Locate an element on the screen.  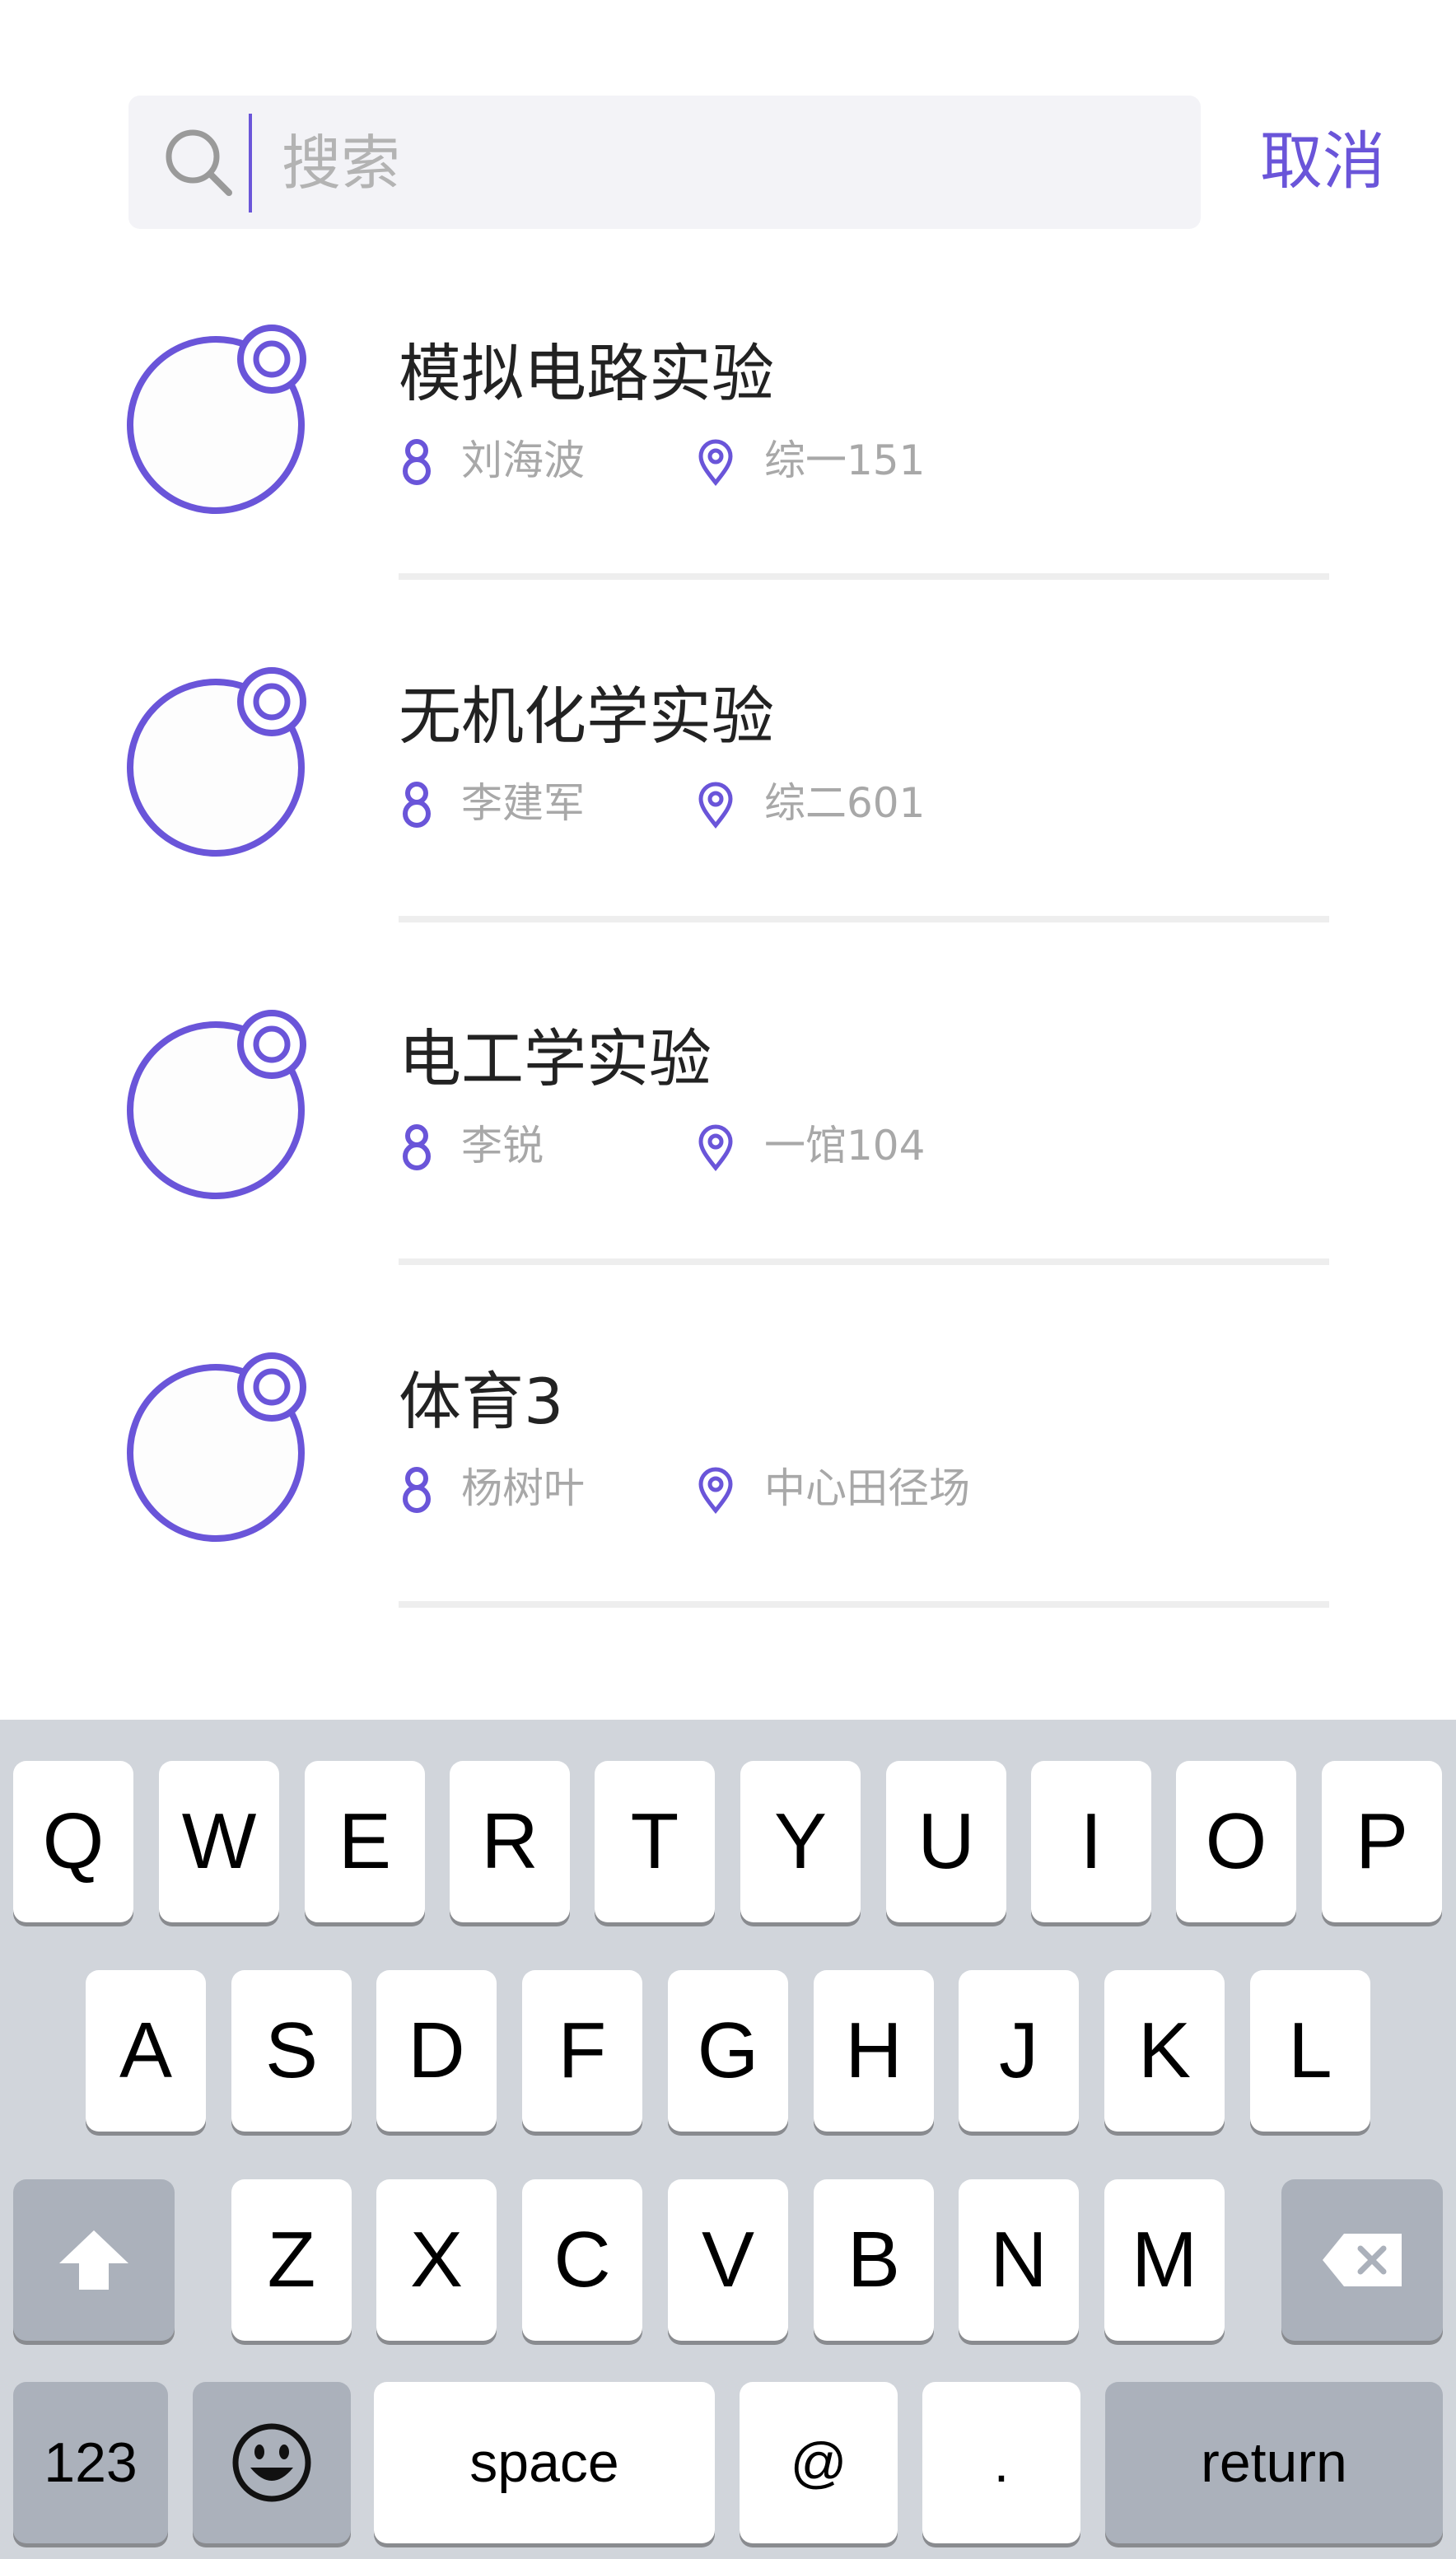
backspace-icon is located at coordinates (1362, 2260).